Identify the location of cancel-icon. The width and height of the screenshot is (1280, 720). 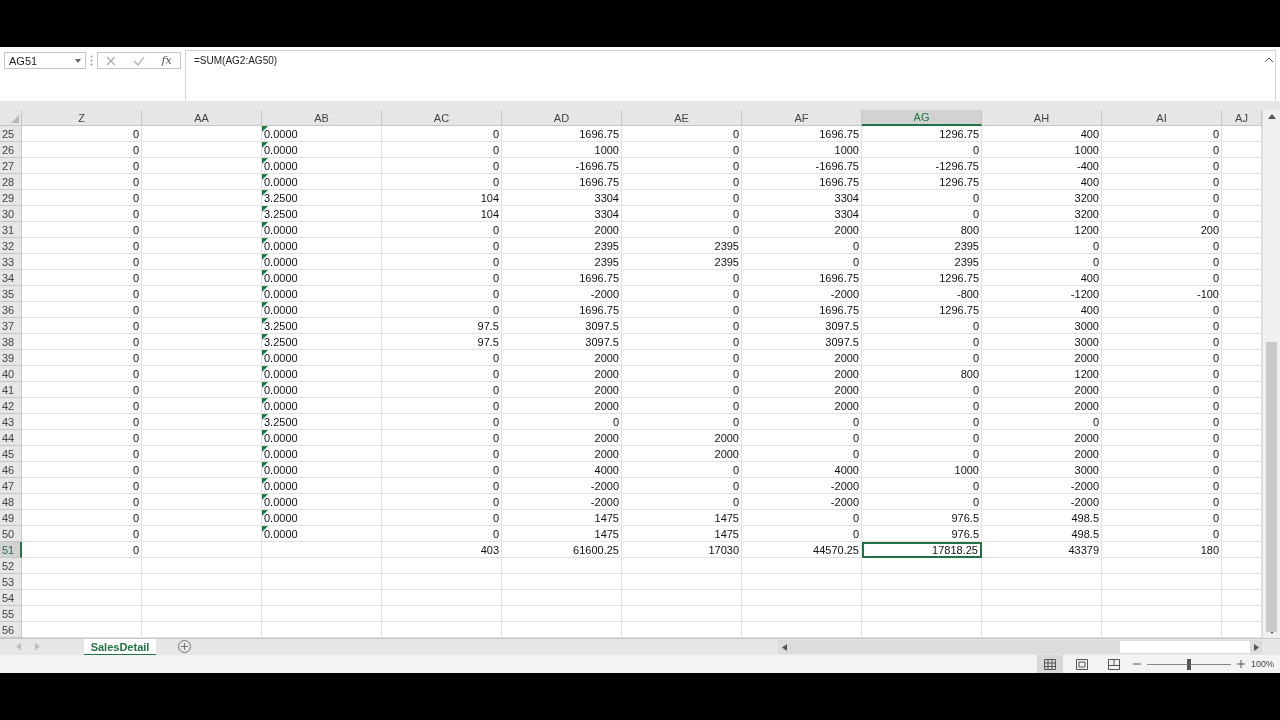
(111, 60).